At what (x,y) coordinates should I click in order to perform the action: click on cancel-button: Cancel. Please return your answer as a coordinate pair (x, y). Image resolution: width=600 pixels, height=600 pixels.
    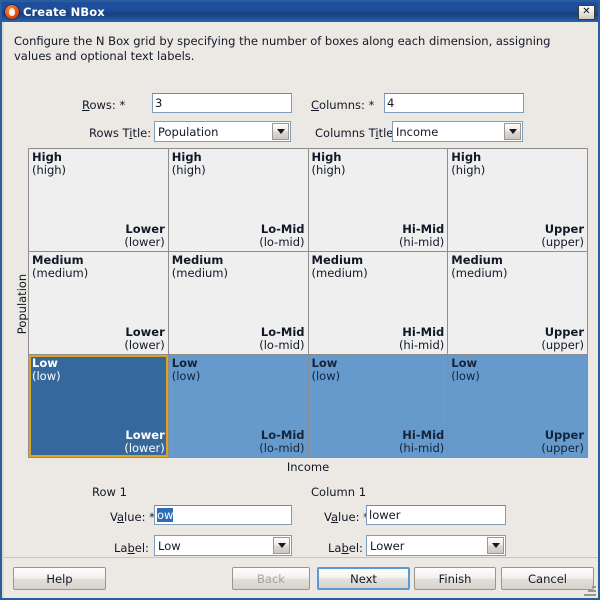
    Looking at the image, I should click on (547, 578).